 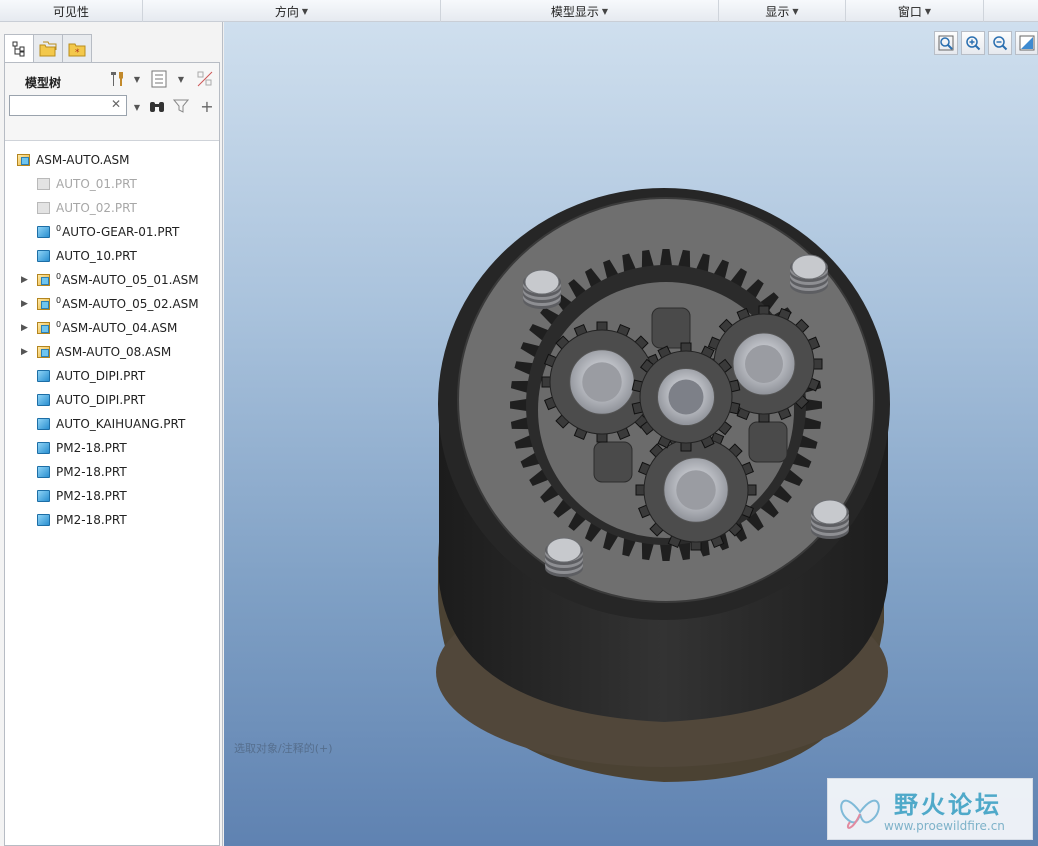 I want to click on favorites-icon: *, so click(x=77, y=50).